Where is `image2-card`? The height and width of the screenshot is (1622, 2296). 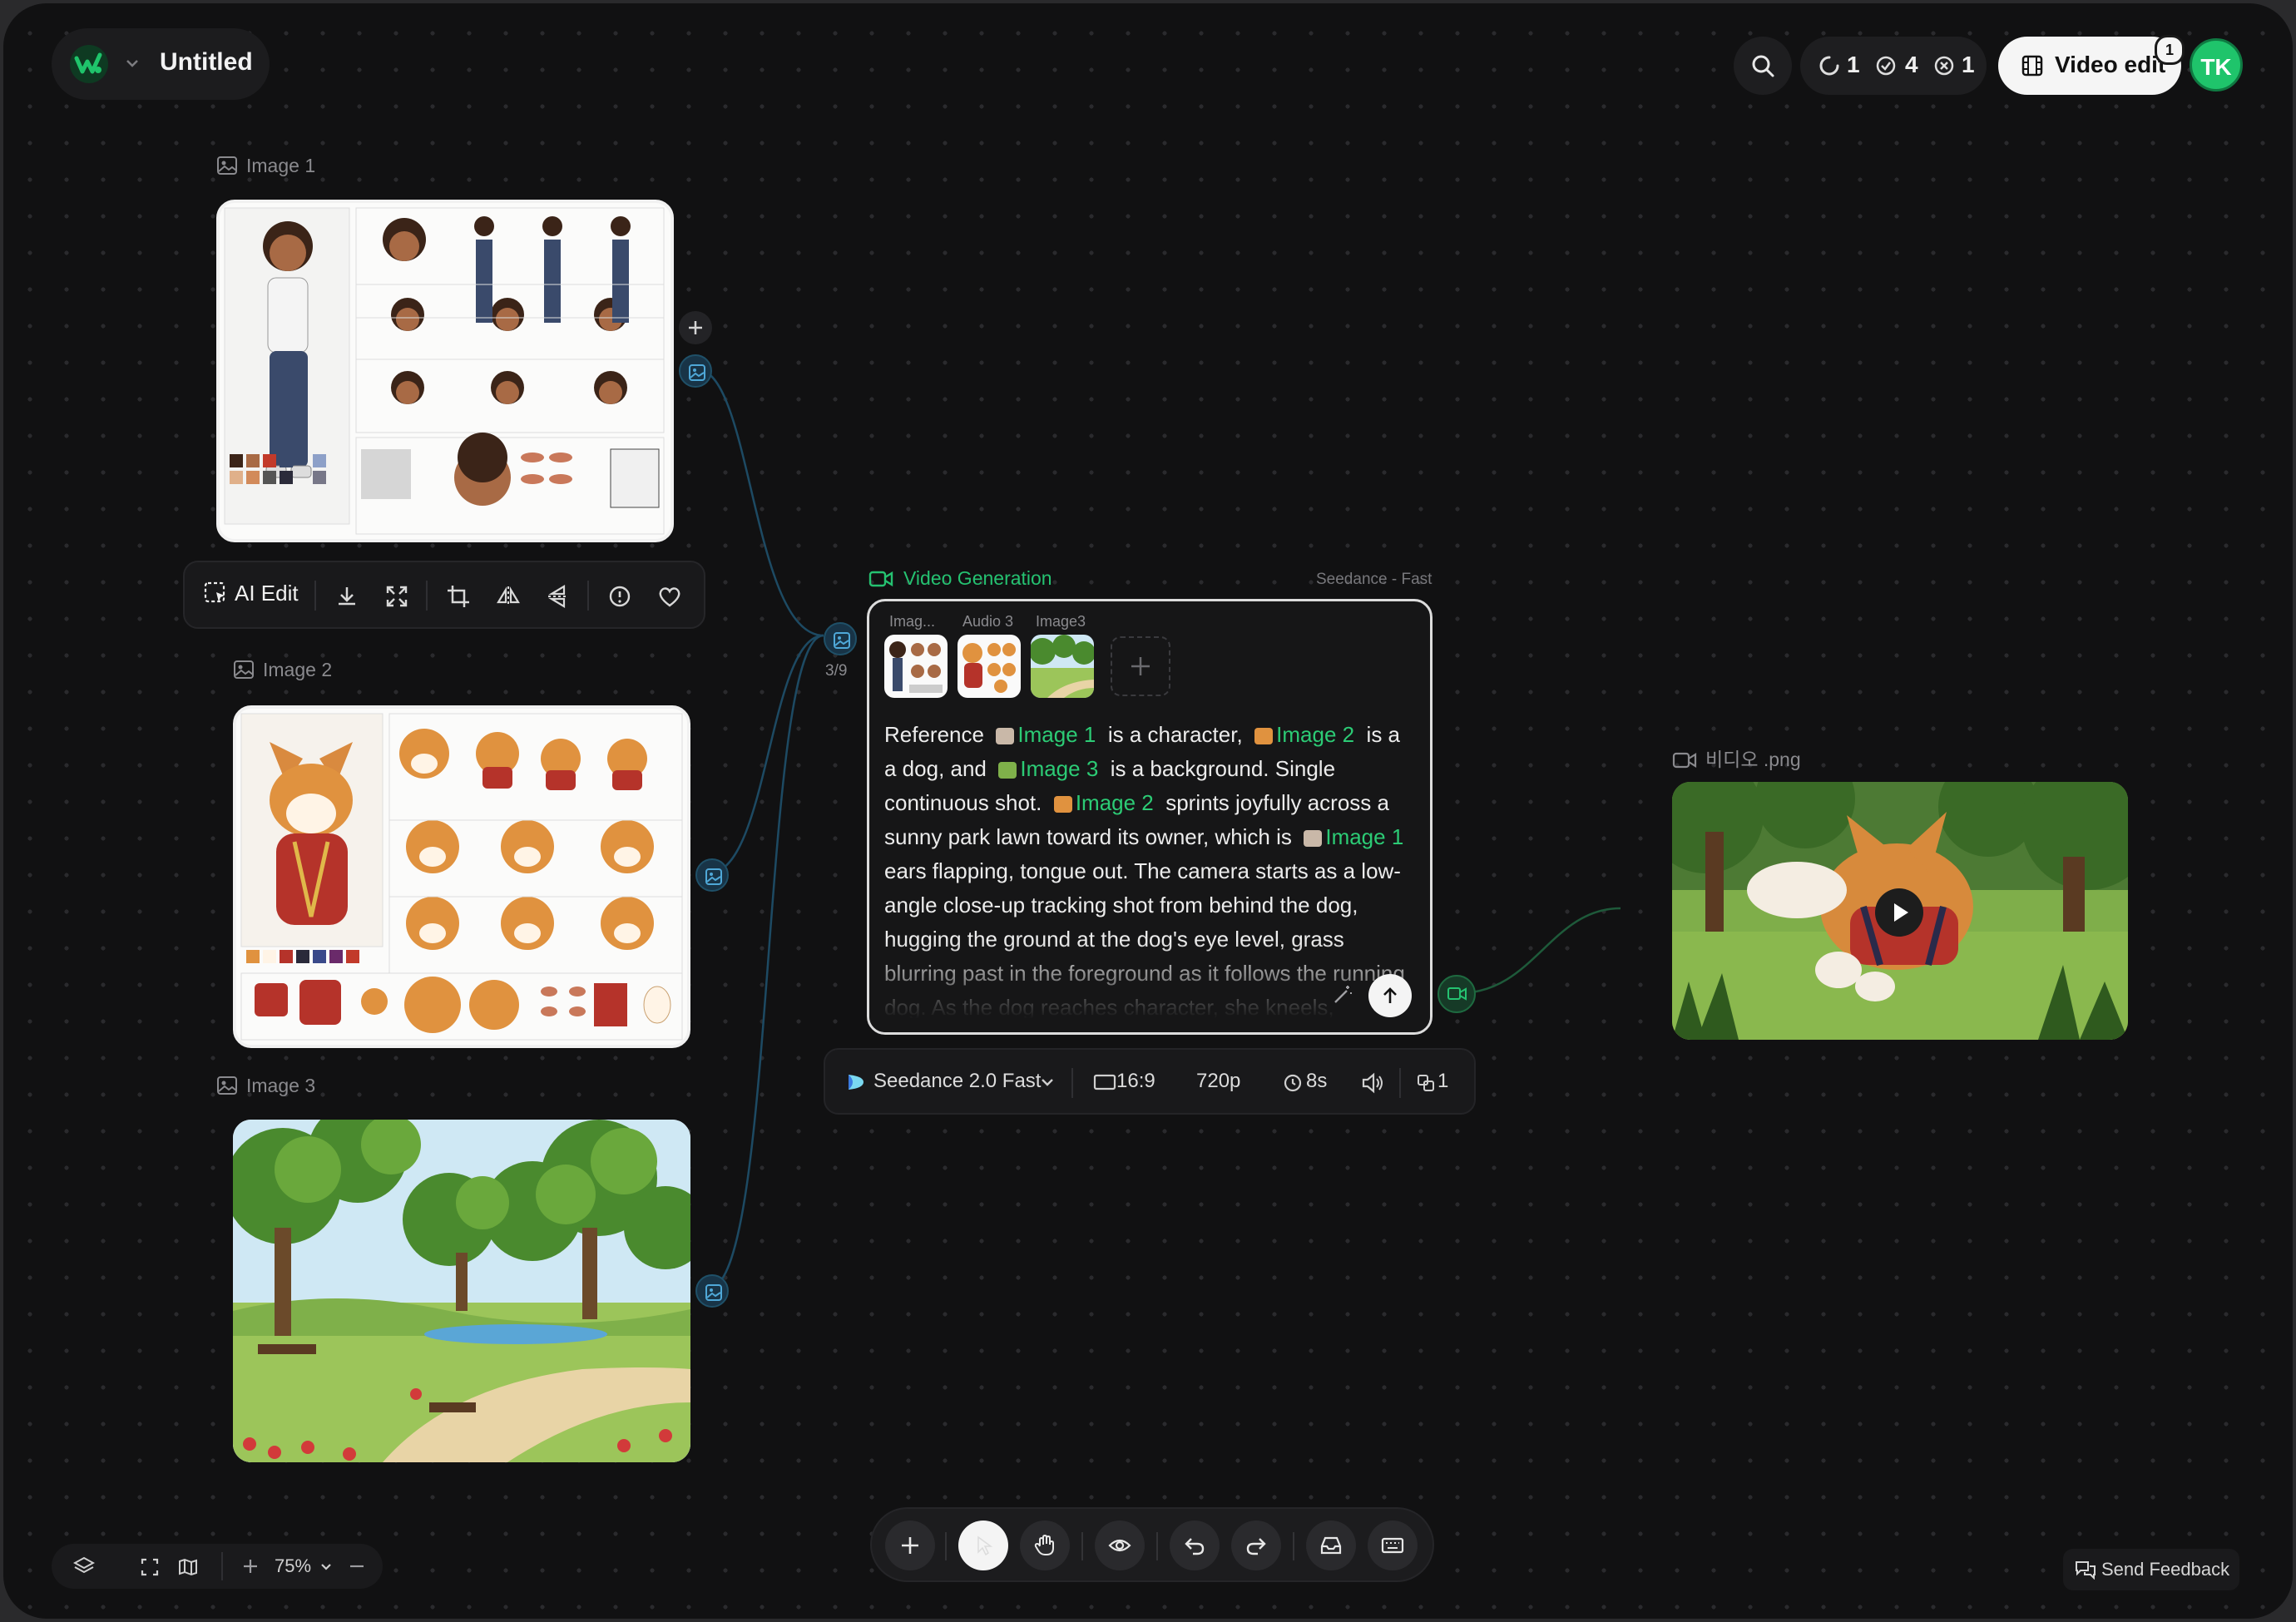
image2-card is located at coordinates (461, 876).